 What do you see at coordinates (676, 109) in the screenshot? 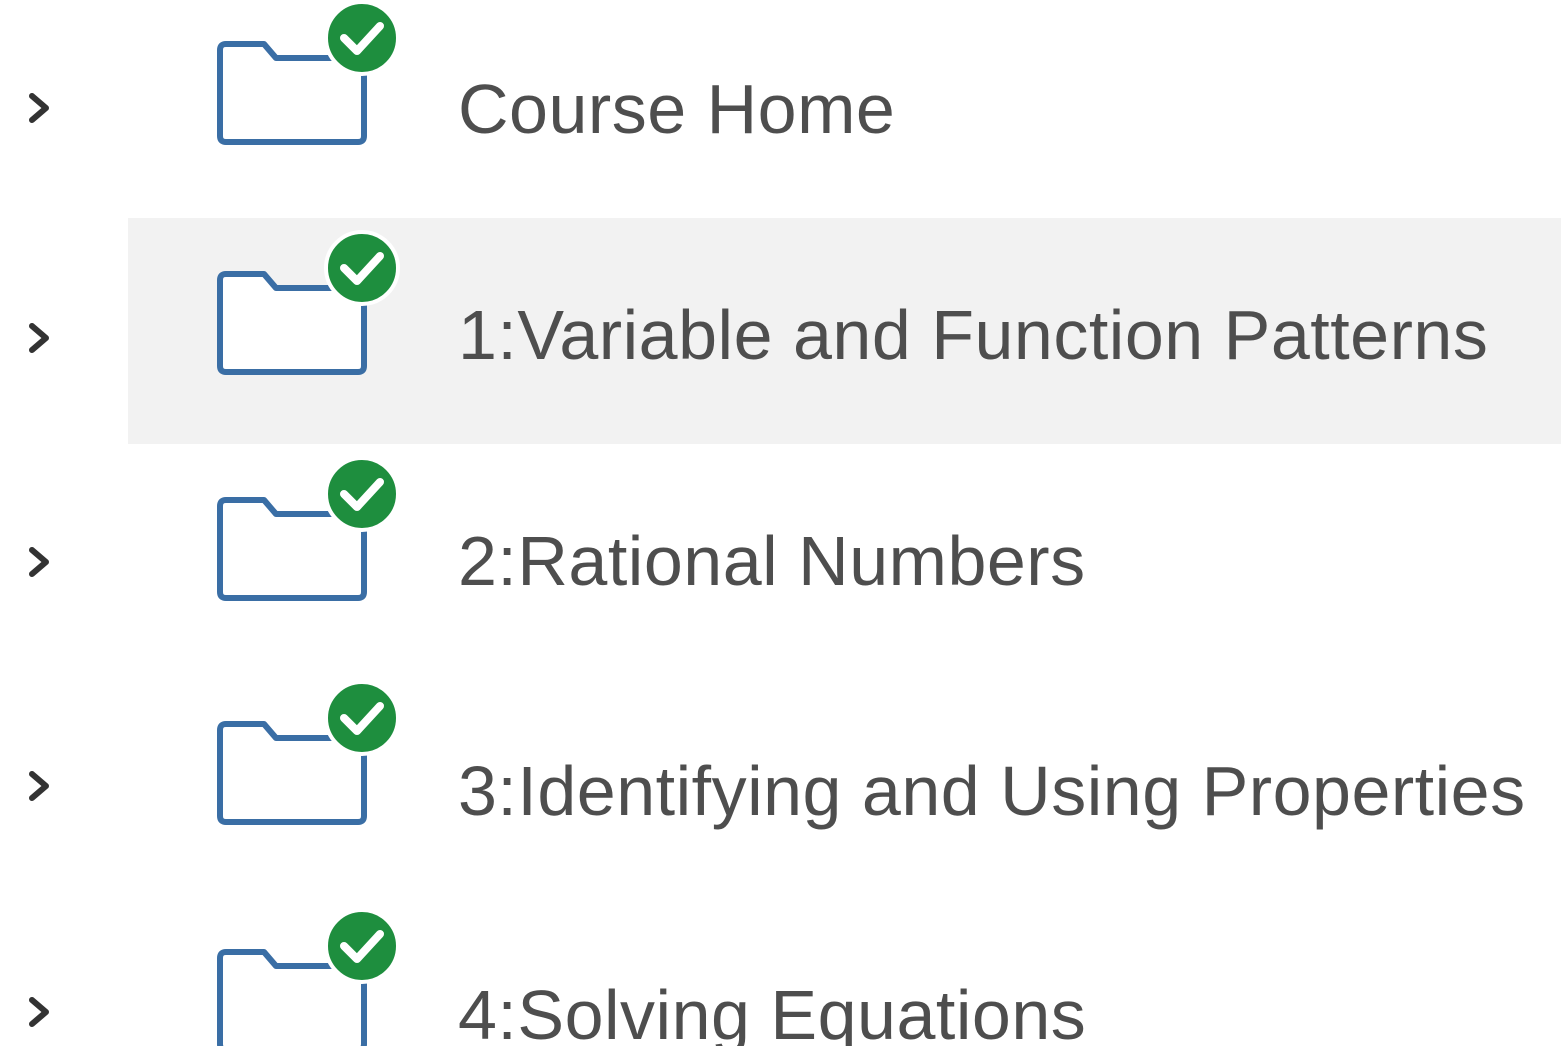
I see `tree-item-label: Course Home` at bounding box center [676, 109].